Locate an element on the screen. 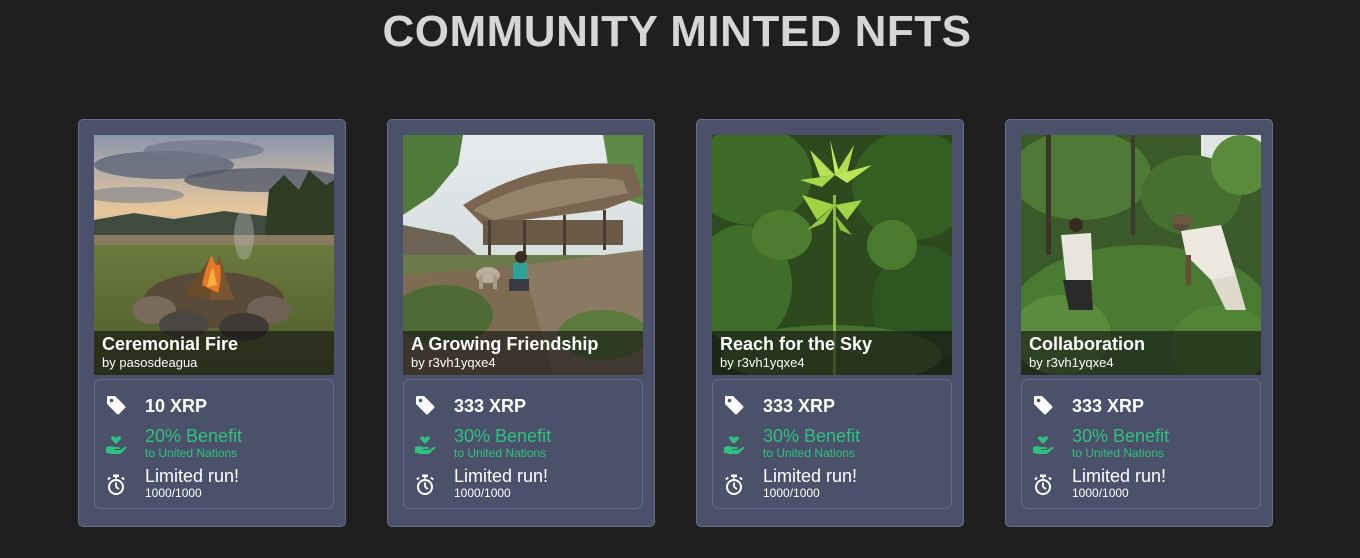  nft-caption: Reach for the Sky by r3vh1yqxe4 is located at coordinates (832, 353).